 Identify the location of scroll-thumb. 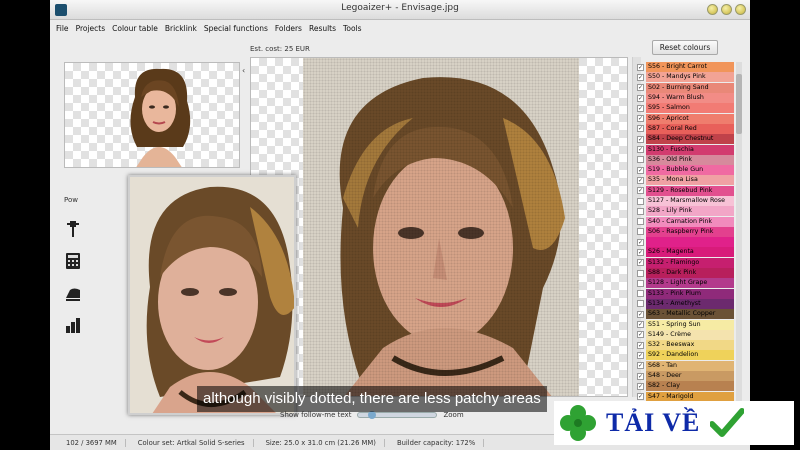
(739, 104).